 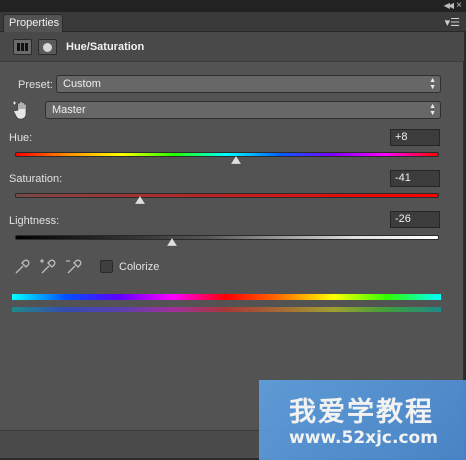 What do you see at coordinates (22, 267) in the screenshot?
I see `eyedropper-icon` at bounding box center [22, 267].